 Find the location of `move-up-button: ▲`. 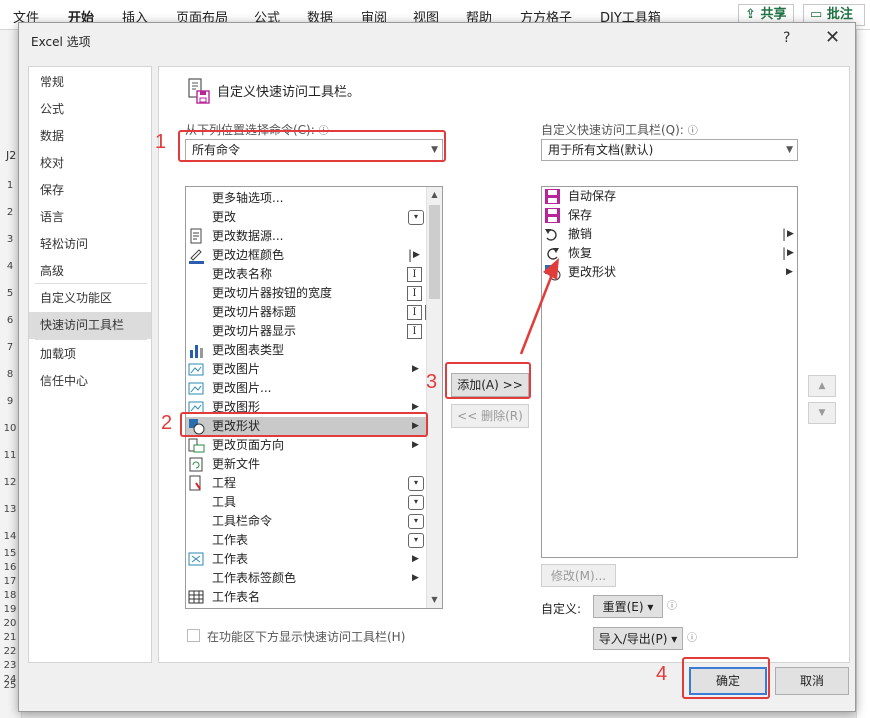

move-up-button: ▲ is located at coordinates (822, 386).